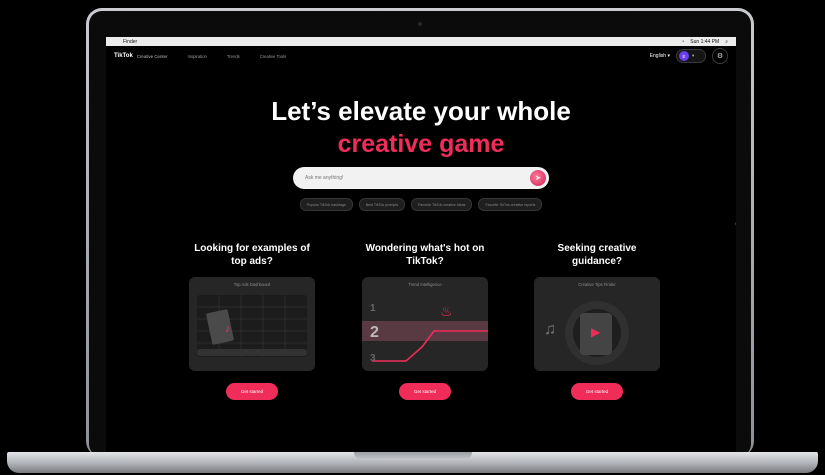  I want to click on card-title-trends: Wondering what's hot on TikTok?, so click(425, 255).